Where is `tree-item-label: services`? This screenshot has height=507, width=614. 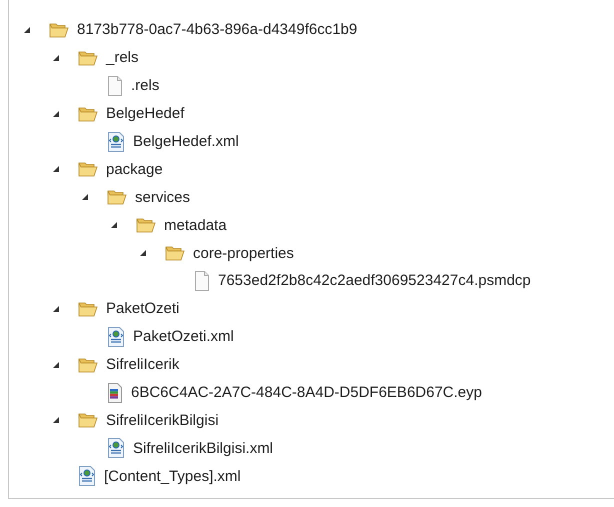 tree-item-label: services is located at coordinates (162, 197).